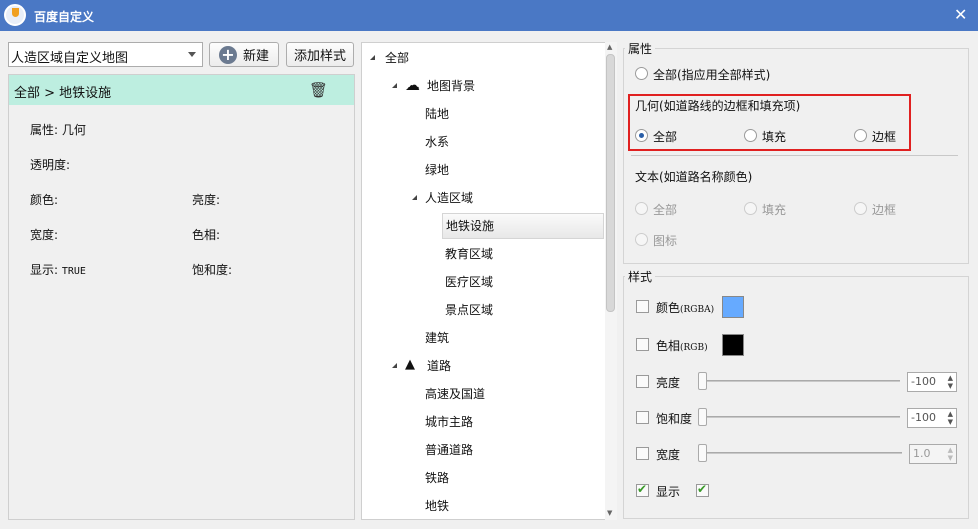 The image size is (978, 529). I want to click on radio-text-all, so click(641, 208).